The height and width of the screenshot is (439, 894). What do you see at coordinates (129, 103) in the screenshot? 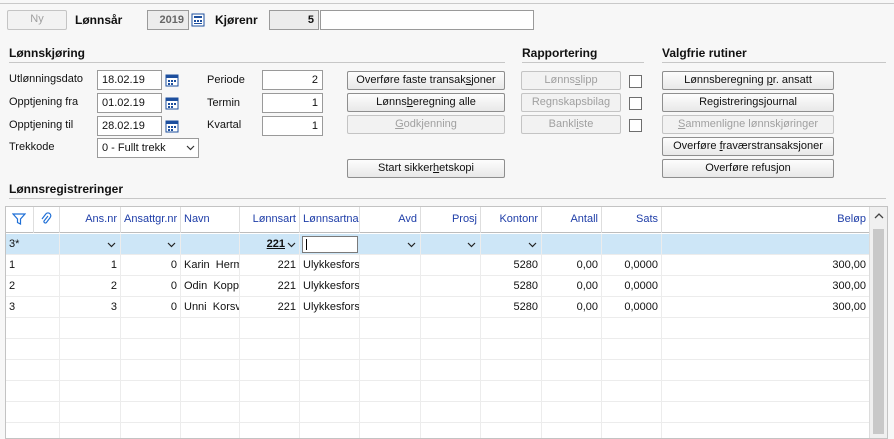
I see `opptjening-fra-field: 01.02.19` at bounding box center [129, 103].